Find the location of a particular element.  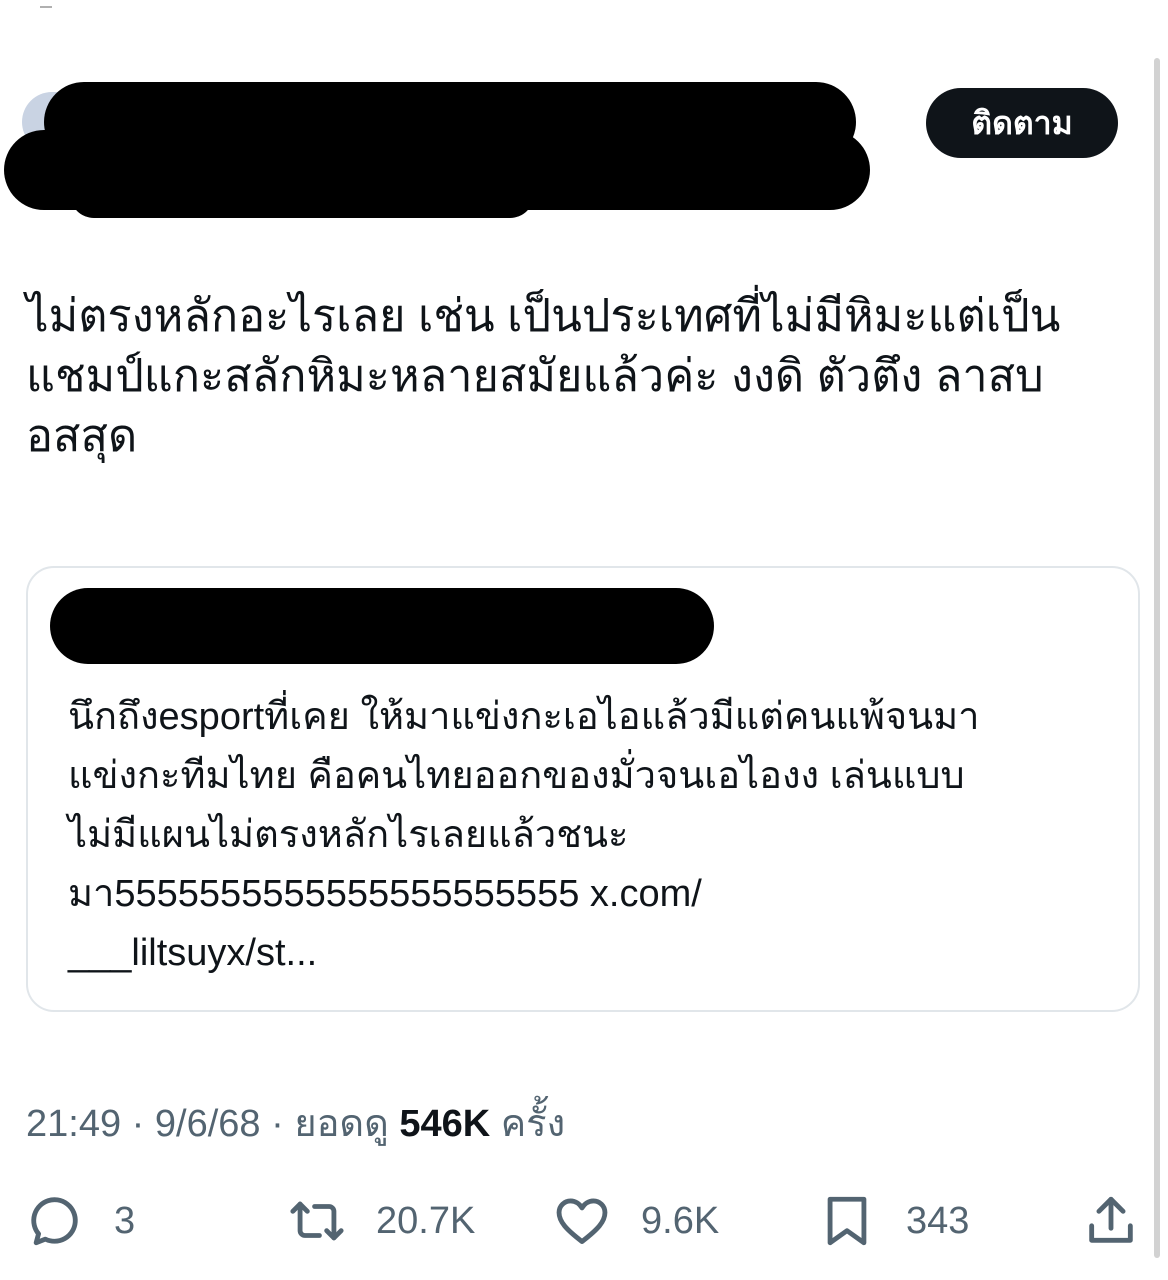

views-count: 546K is located at coordinates (445, 1124).